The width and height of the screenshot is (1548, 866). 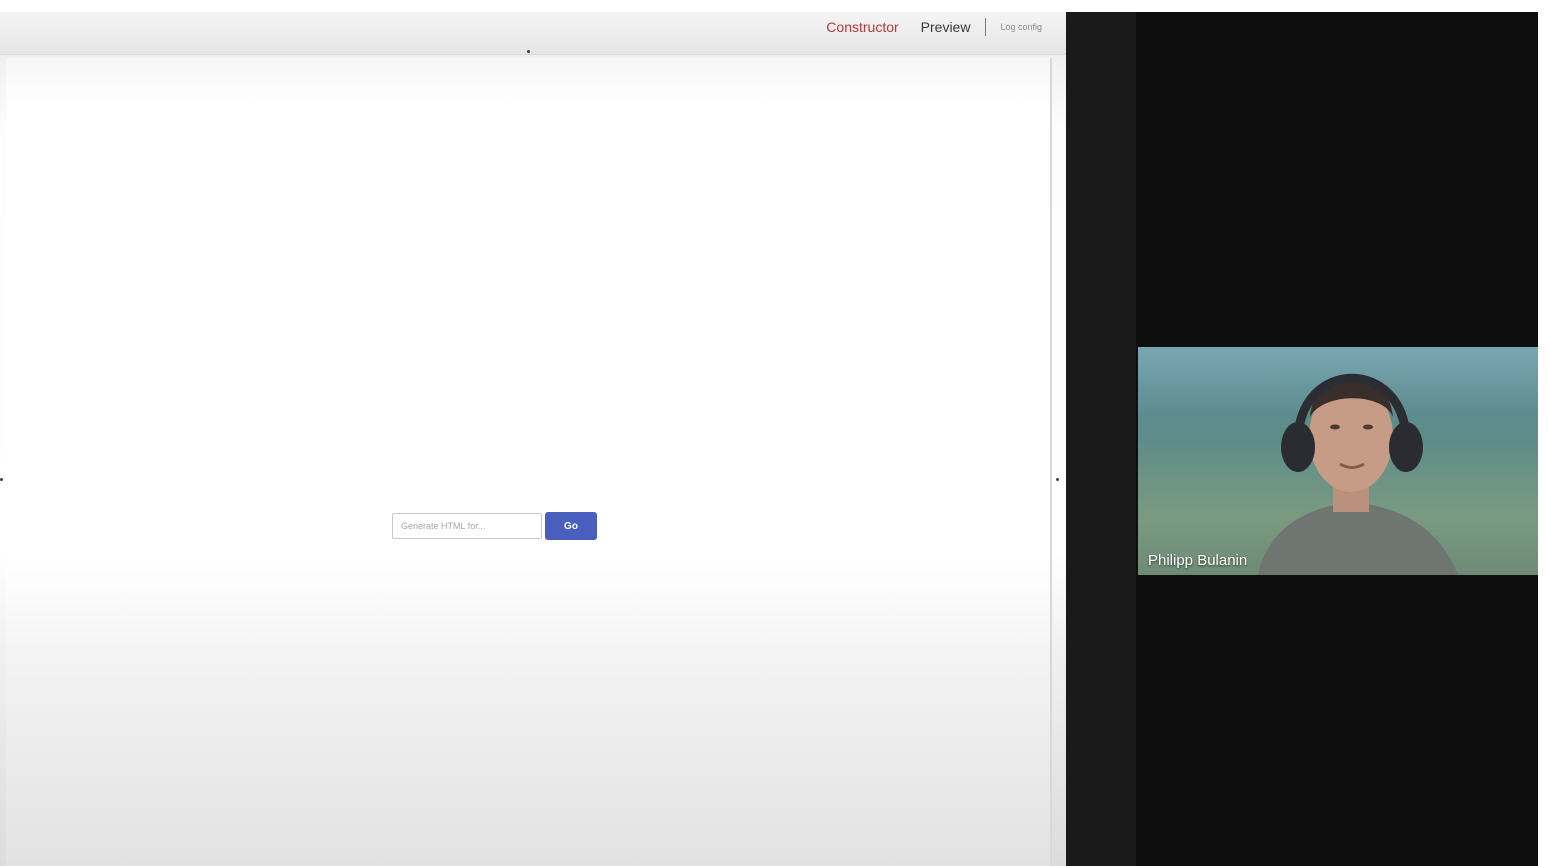 What do you see at coordinates (1358, 474) in the screenshot?
I see `participant-video-feed` at bounding box center [1358, 474].